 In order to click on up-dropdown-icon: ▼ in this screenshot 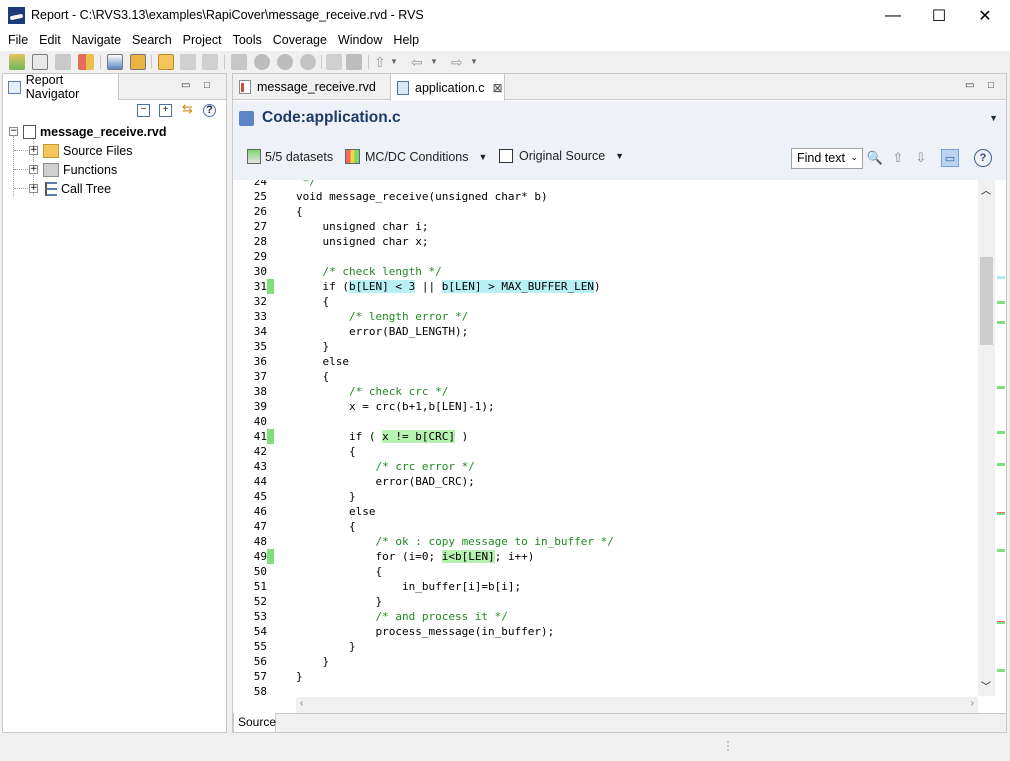, I will do `click(398, 62)`.